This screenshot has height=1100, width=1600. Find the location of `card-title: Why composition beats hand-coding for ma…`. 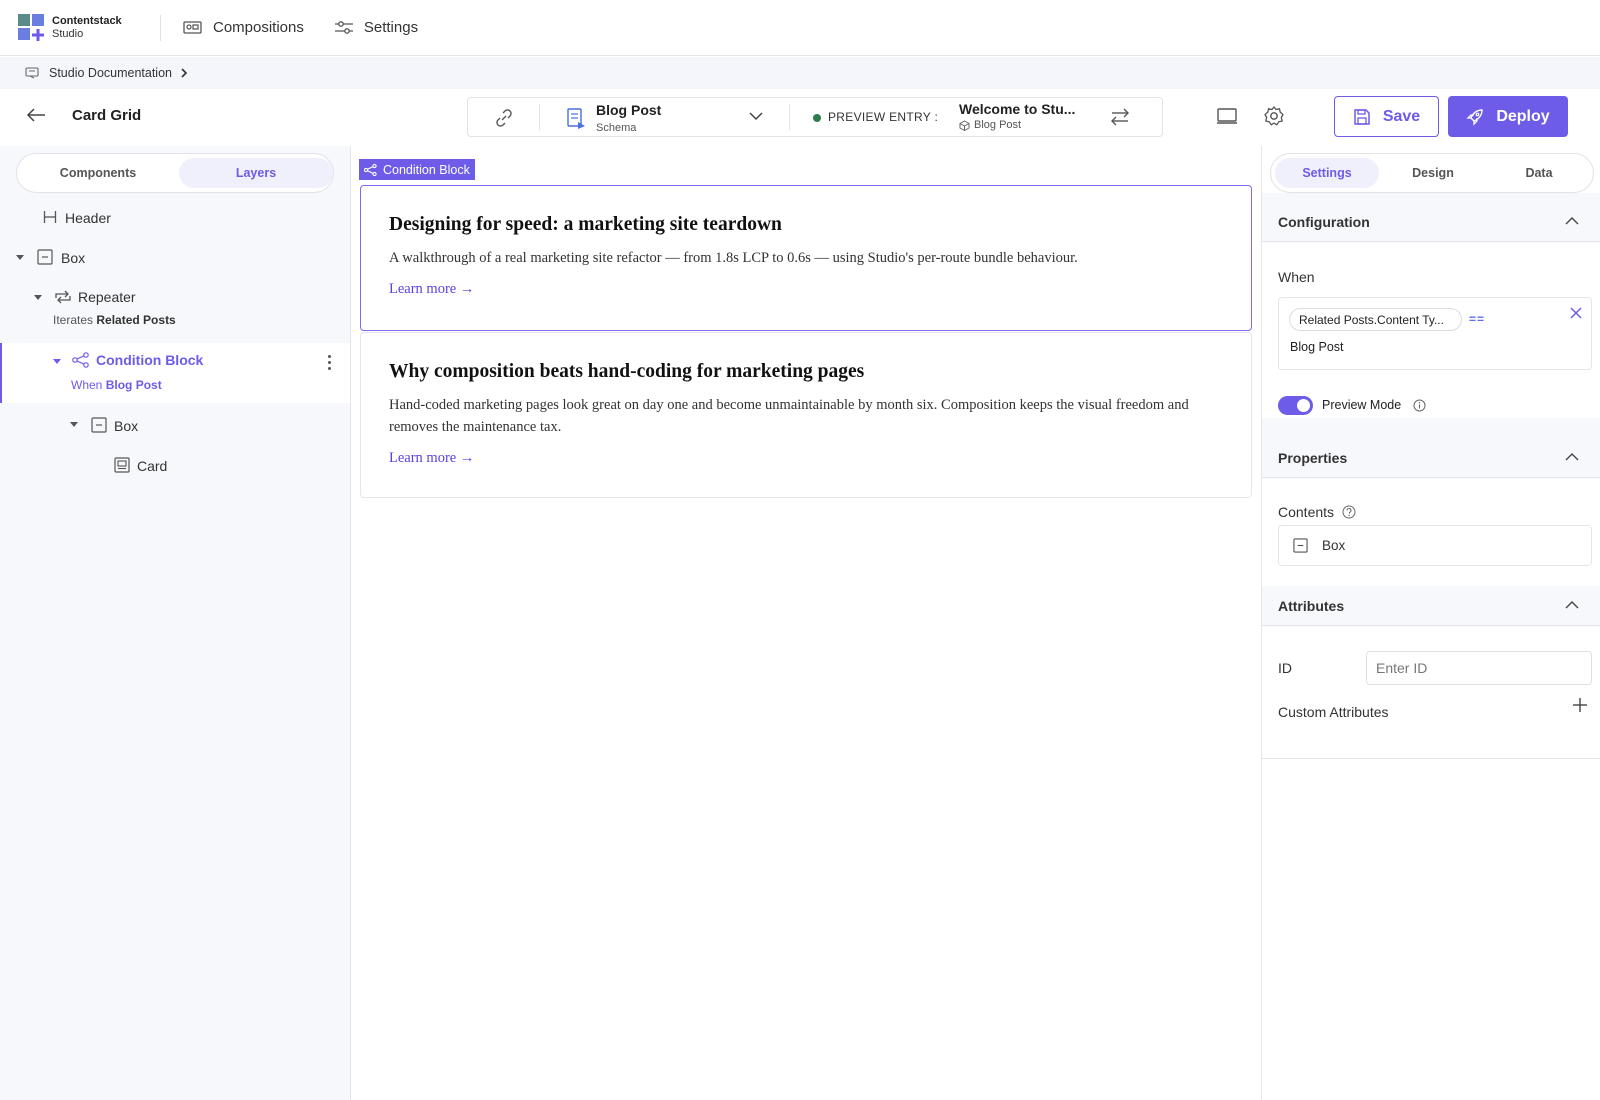

card-title: Why composition beats hand-coding for ma… is located at coordinates (627, 371).